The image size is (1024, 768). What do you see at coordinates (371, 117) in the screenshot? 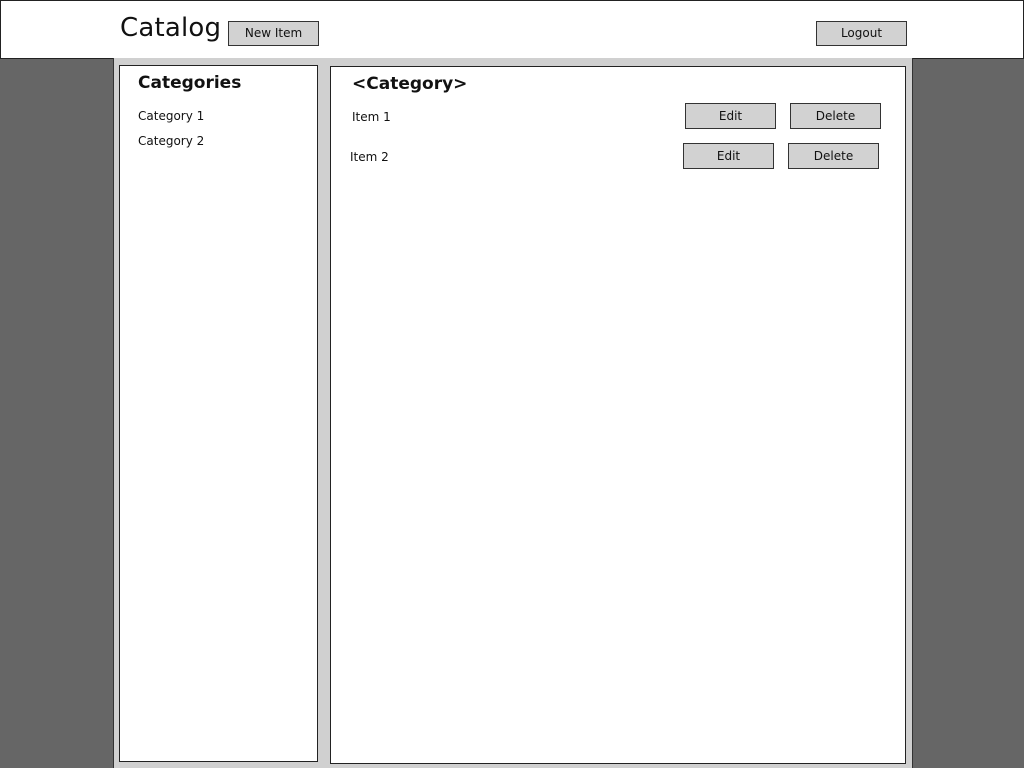
I see `item-label: Item 1` at bounding box center [371, 117].